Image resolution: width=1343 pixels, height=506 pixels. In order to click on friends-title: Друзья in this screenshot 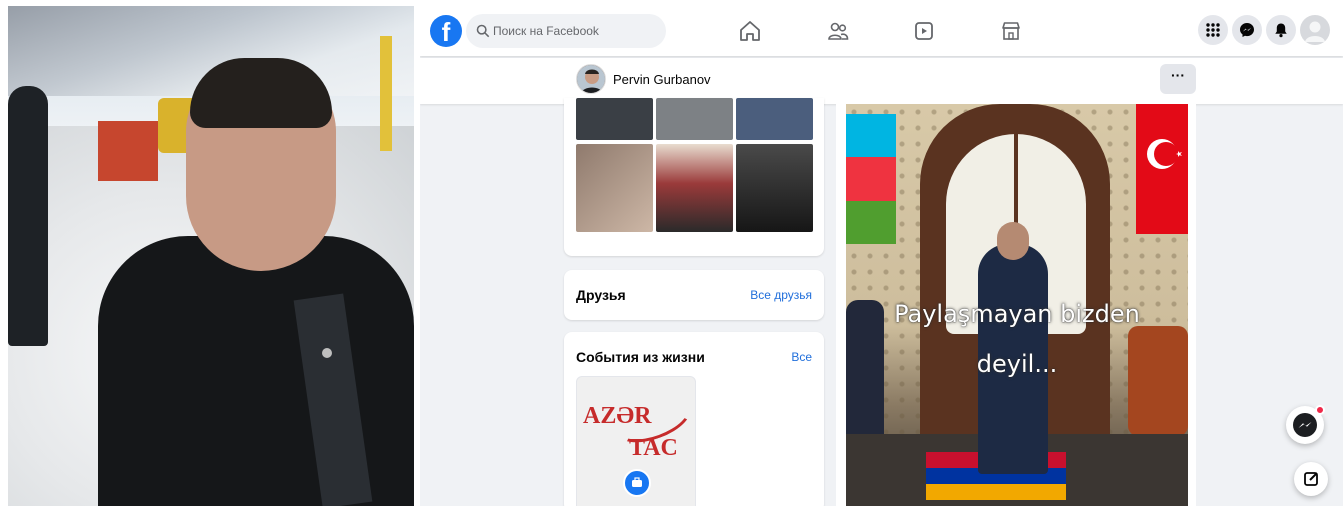, I will do `click(601, 295)`.